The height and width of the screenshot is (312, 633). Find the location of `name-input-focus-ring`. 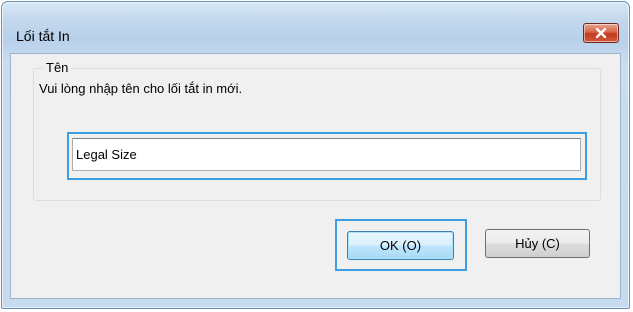

name-input-focus-ring is located at coordinates (327, 156).